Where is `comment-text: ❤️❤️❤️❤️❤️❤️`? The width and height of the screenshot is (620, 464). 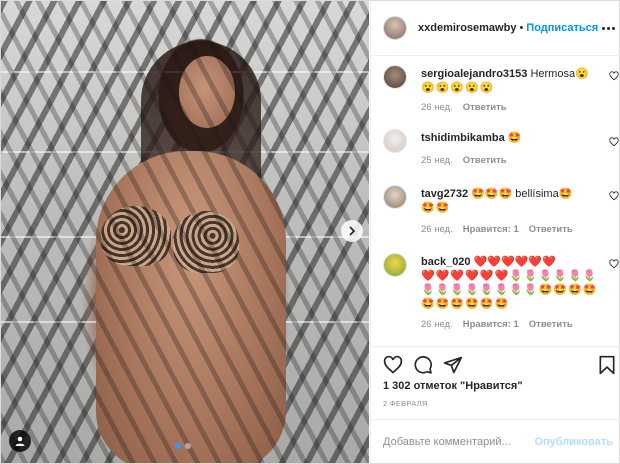 comment-text: ❤️❤️❤️❤️❤️❤️ is located at coordinates (513, 262).